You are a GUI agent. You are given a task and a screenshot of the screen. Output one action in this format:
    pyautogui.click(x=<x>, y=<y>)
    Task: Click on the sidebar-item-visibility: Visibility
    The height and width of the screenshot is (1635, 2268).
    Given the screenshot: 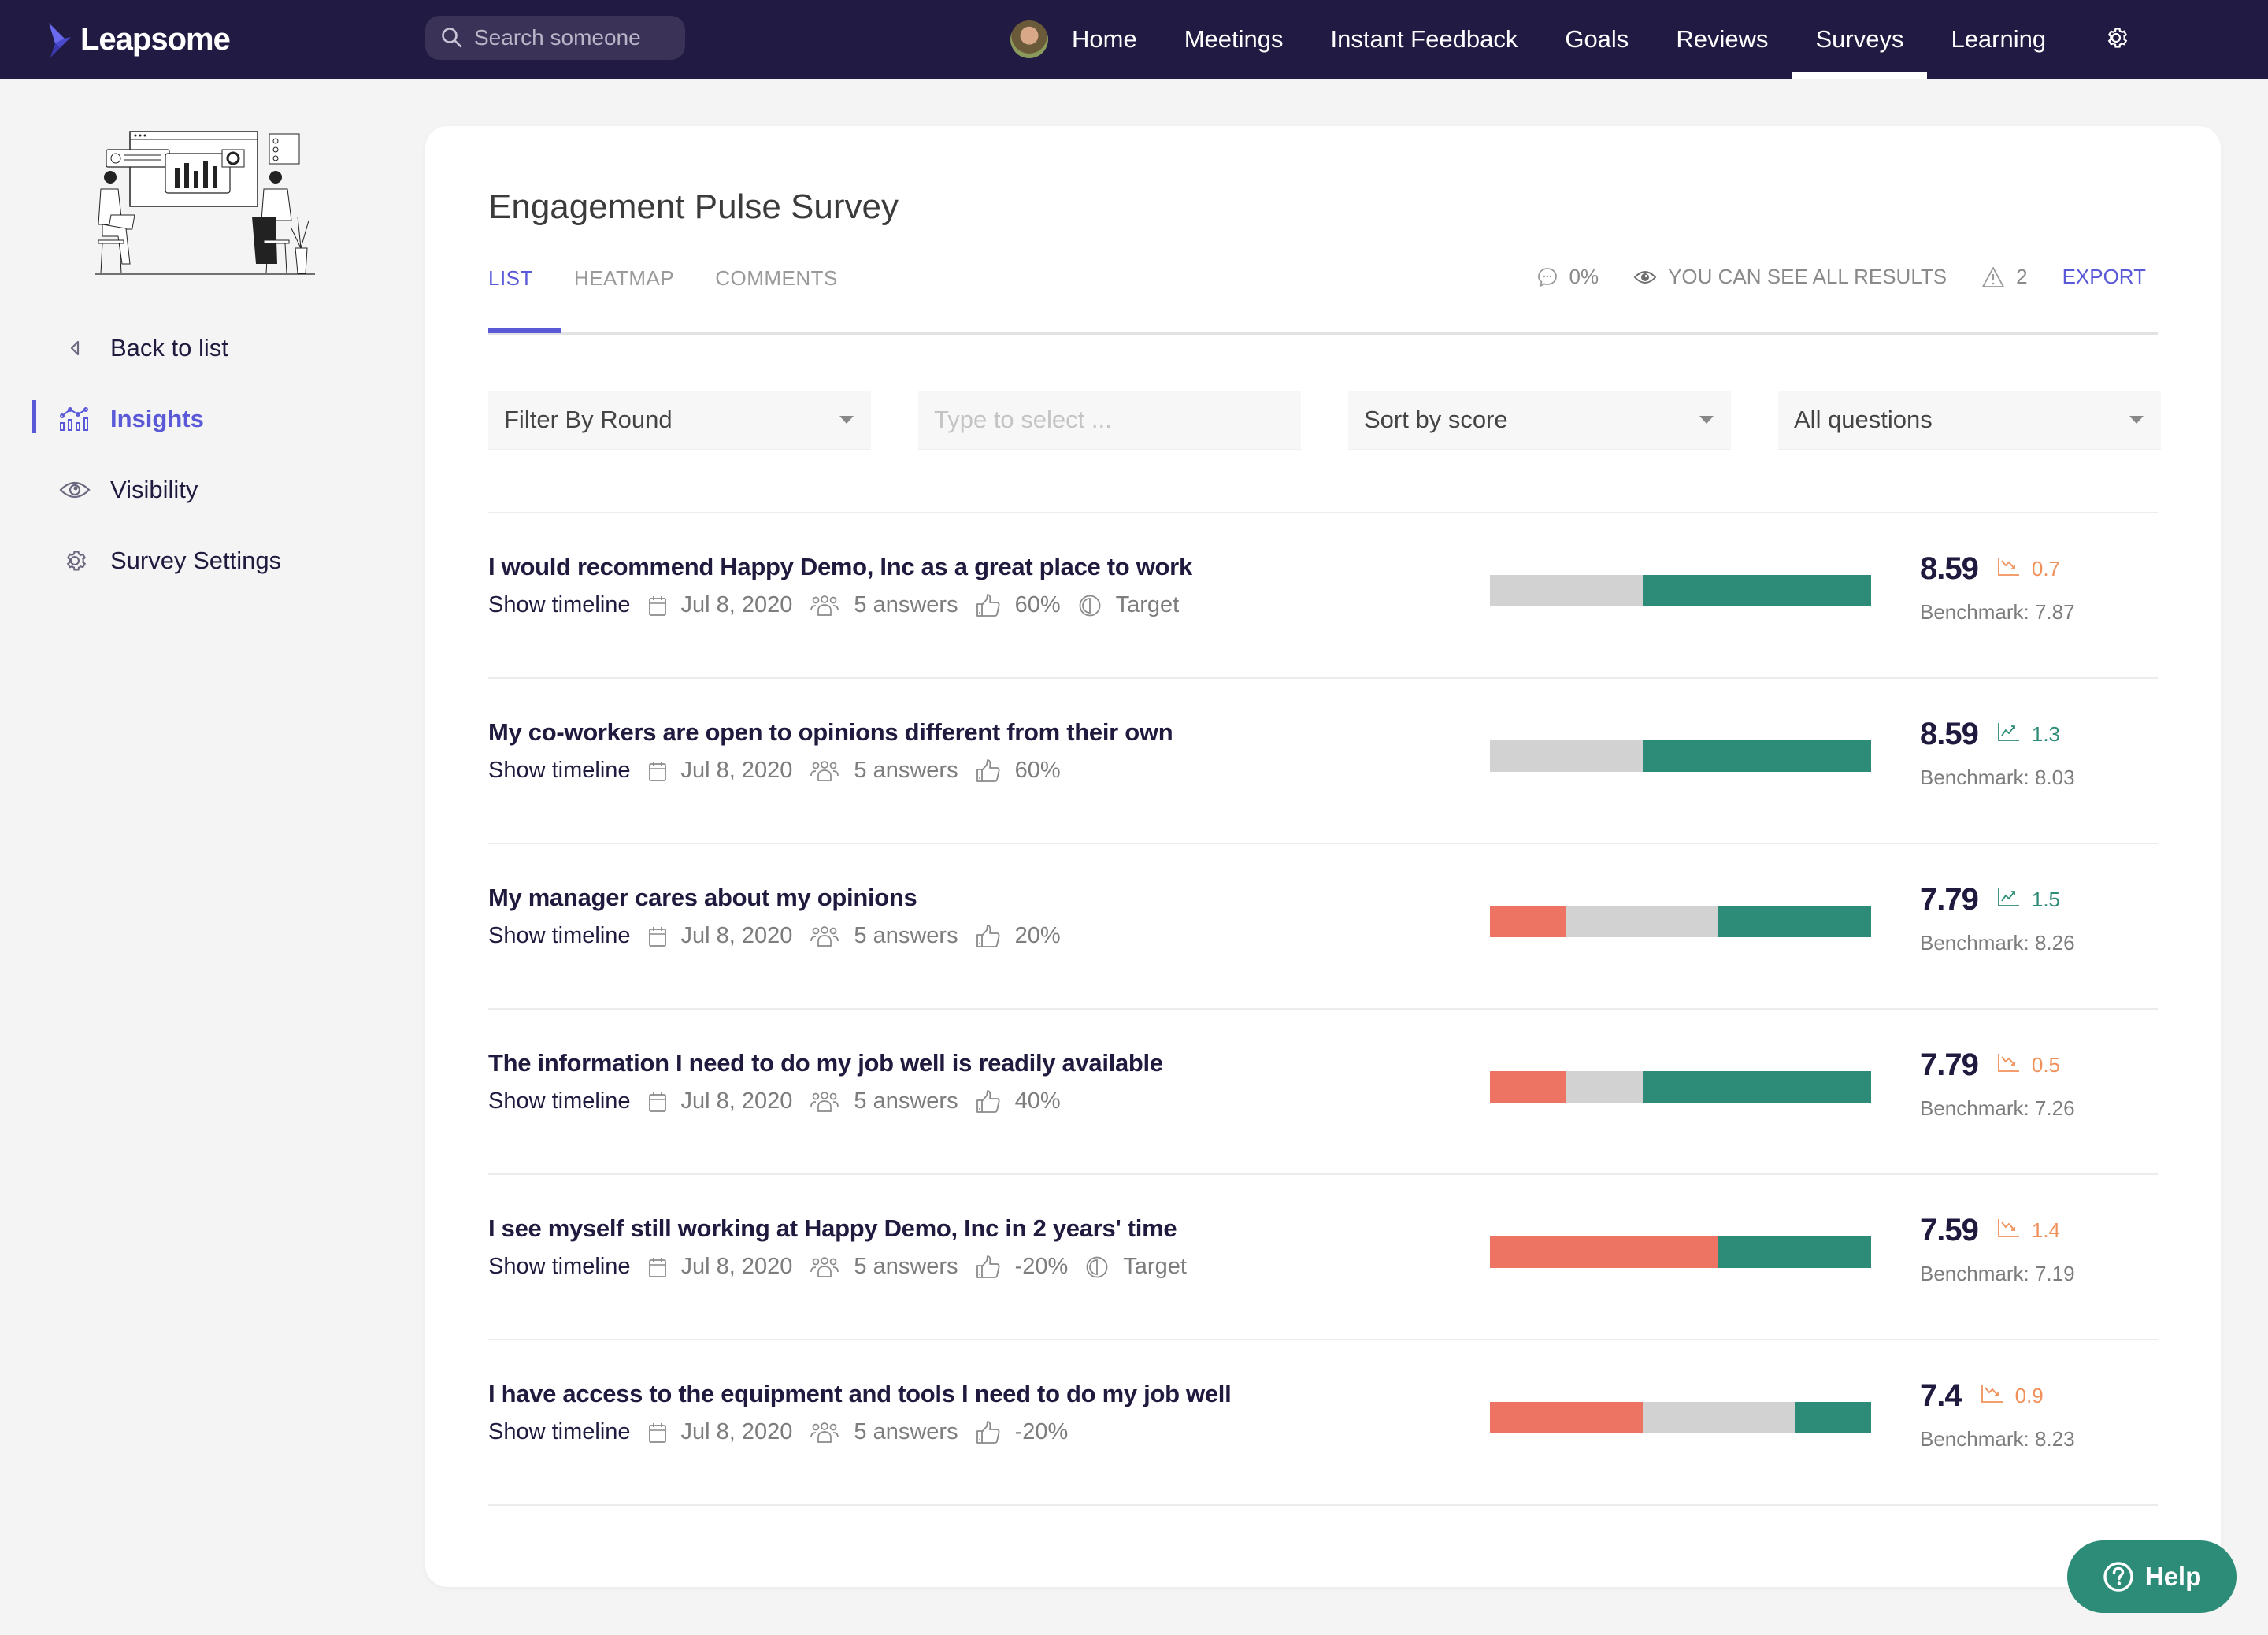 What is the action you would take?
    pyautogui.click(x=115, y=490)
    